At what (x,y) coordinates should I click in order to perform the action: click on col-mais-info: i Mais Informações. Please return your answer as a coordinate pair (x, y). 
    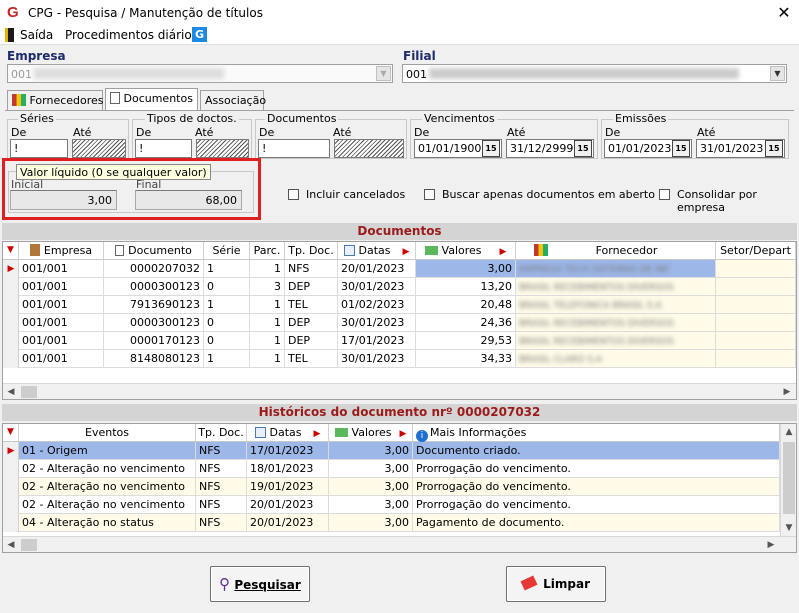
    Looking at the image, I should click on (596, 433).